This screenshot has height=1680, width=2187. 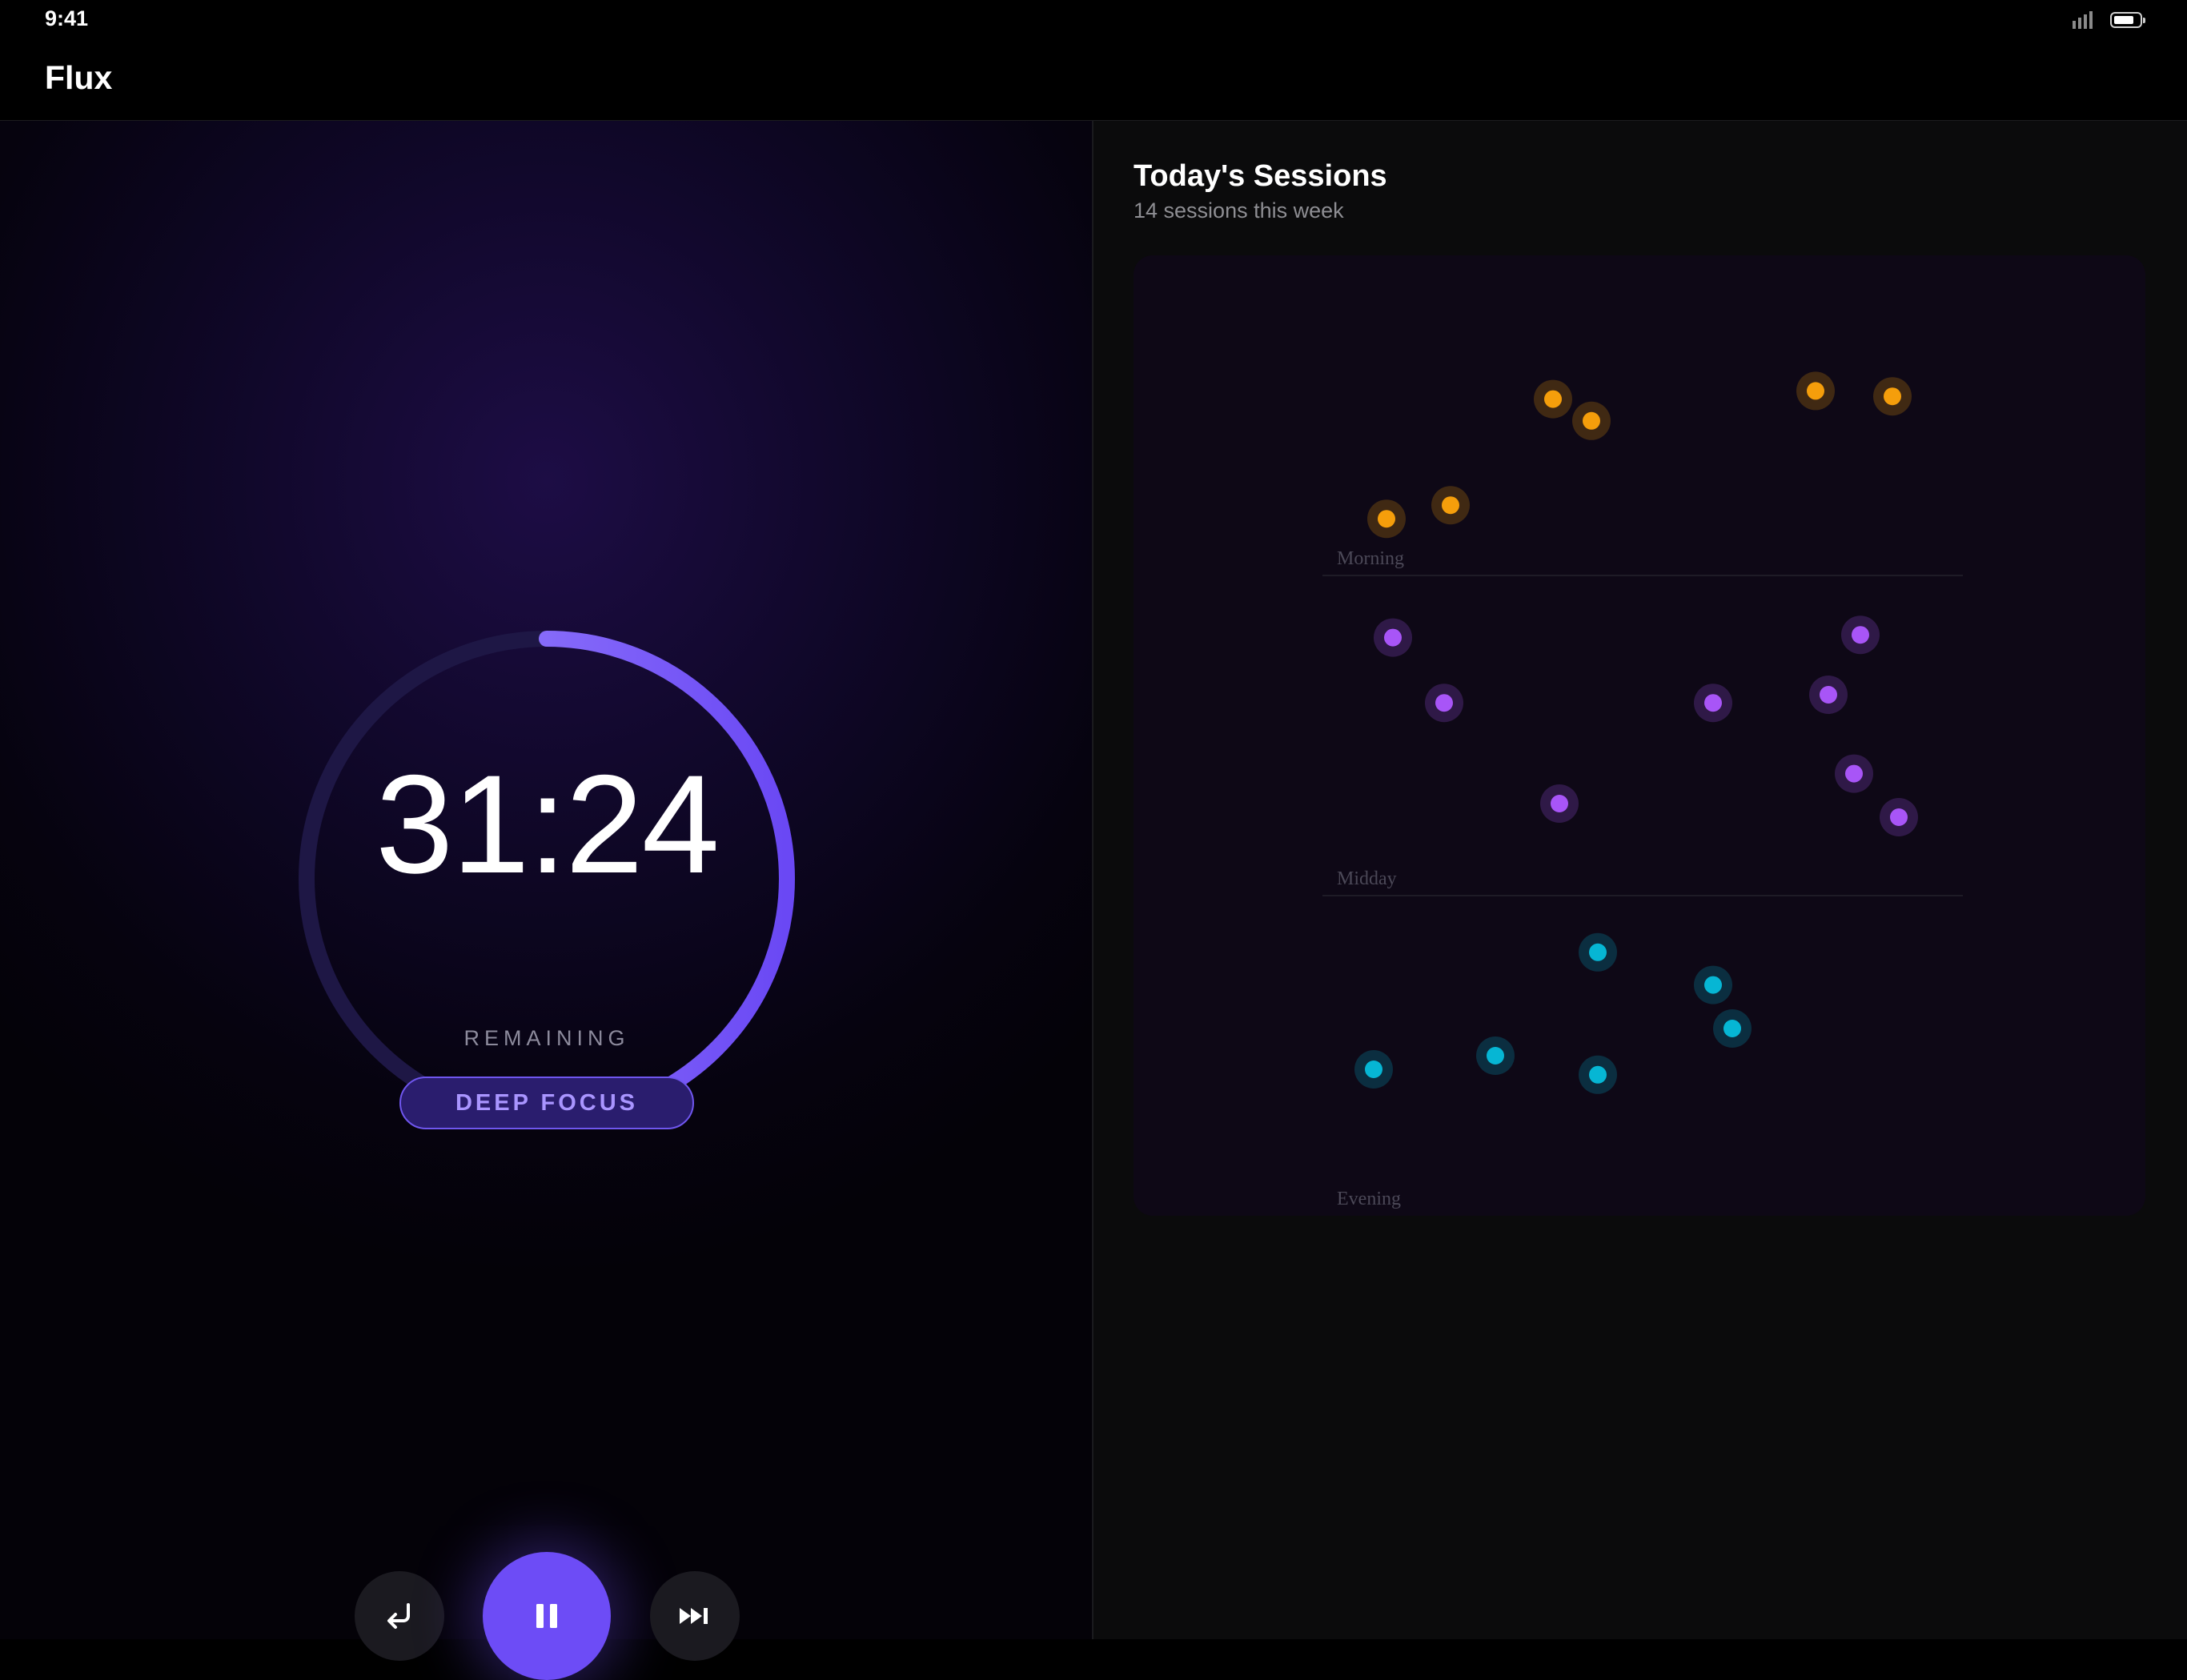 I want to click on time-remaining: 31:24, so click(x=547, y=825).